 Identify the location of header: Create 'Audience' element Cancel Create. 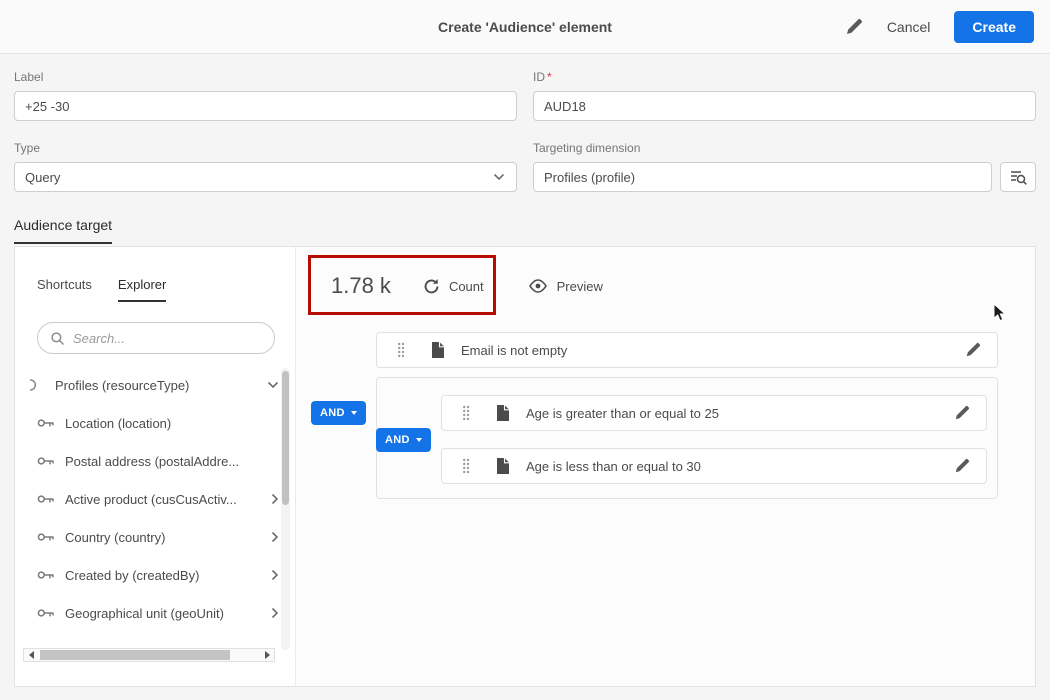
(525, 27).